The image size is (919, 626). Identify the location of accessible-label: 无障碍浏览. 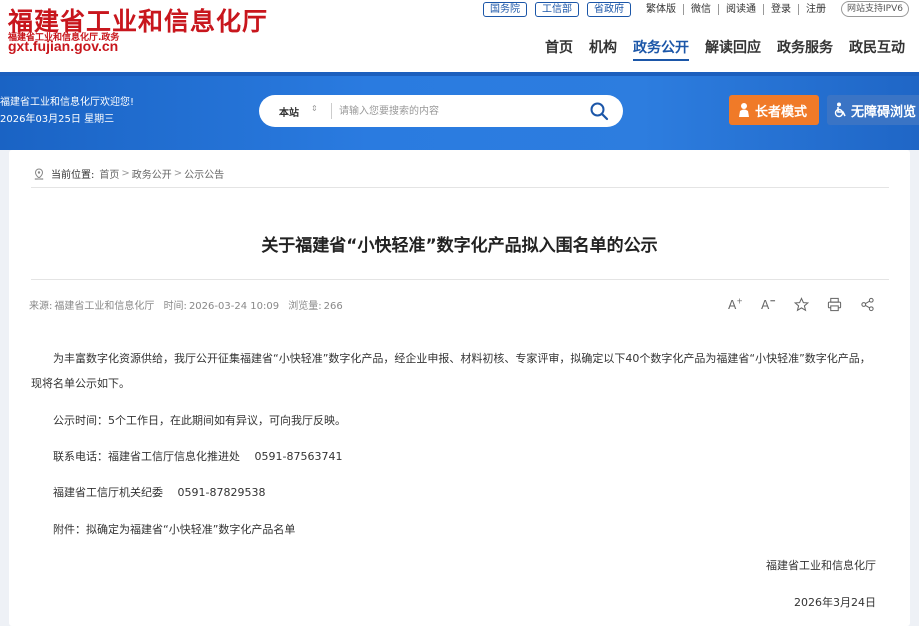
(884, 112).